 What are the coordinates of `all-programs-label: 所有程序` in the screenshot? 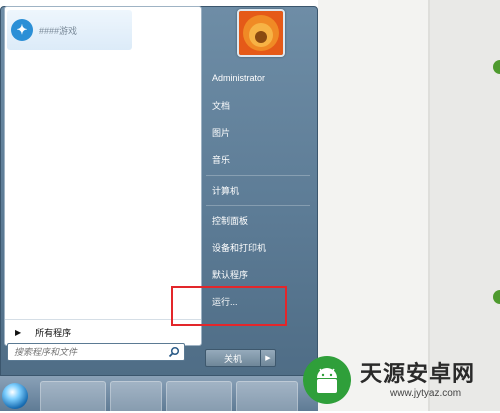 It's located at (53, 332).